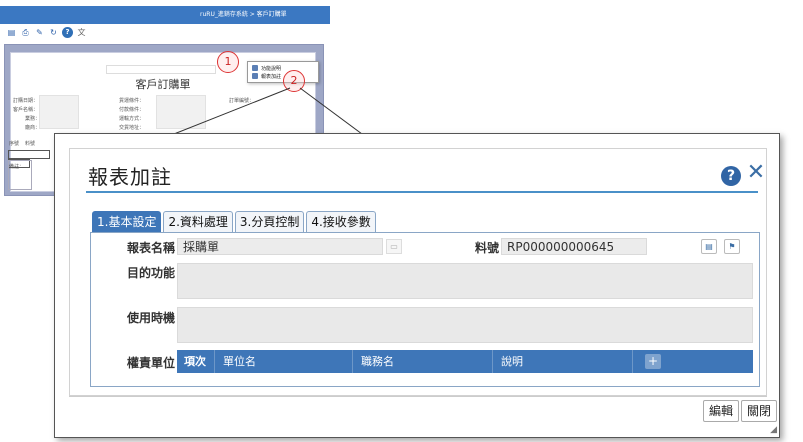  I want to click on form-label: 運輸方式：, so click(132, 119).